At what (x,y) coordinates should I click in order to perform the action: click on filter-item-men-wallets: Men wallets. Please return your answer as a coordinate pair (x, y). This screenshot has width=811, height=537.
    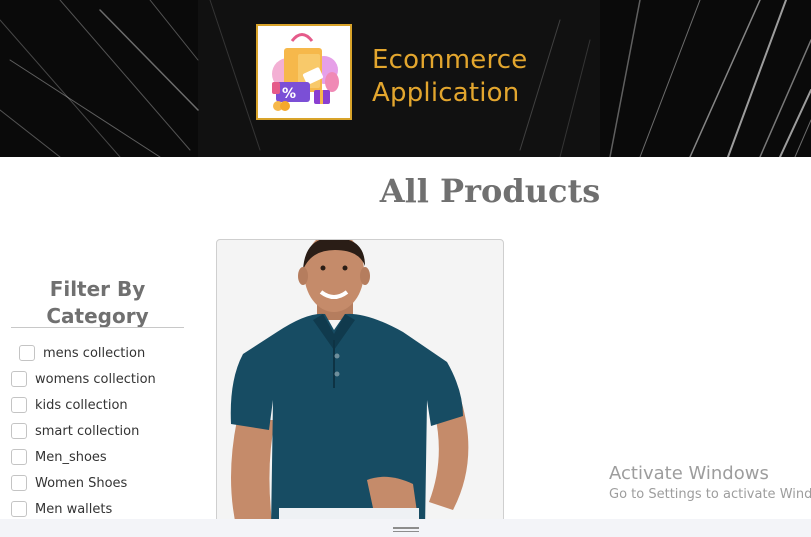
    Looking at the image, I should click on (61, 509).